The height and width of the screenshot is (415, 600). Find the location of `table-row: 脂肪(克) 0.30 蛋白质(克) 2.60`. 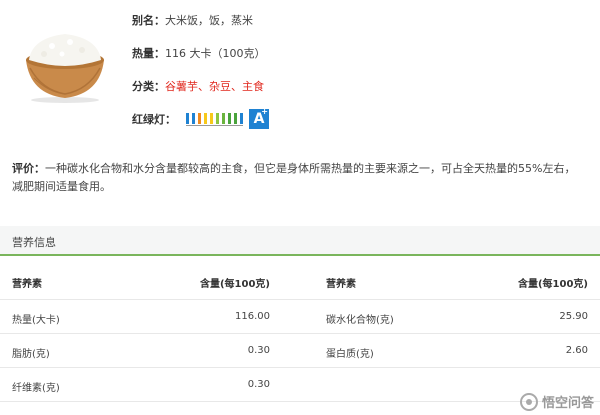

table-row: 脂肪(克) 0.30 蛋白质(克) 2.60 is located at coordinates (300, 351).